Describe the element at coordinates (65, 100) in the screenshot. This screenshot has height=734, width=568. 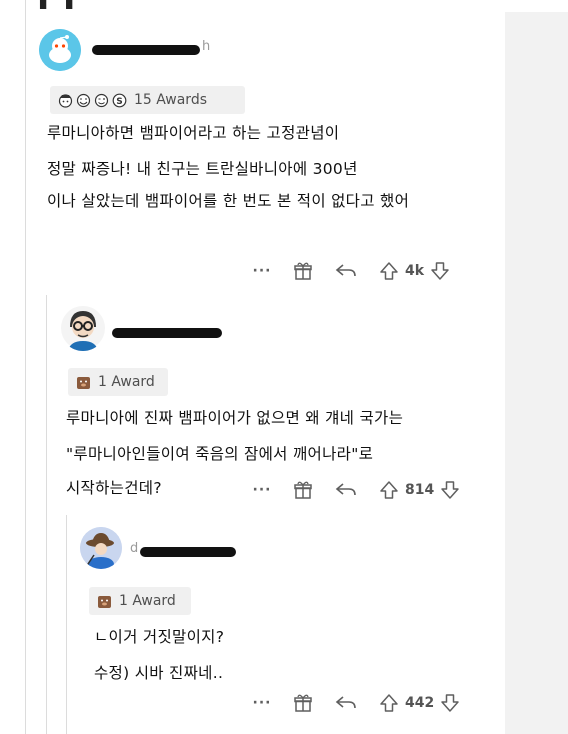
I see `award-face-icon` at that location.